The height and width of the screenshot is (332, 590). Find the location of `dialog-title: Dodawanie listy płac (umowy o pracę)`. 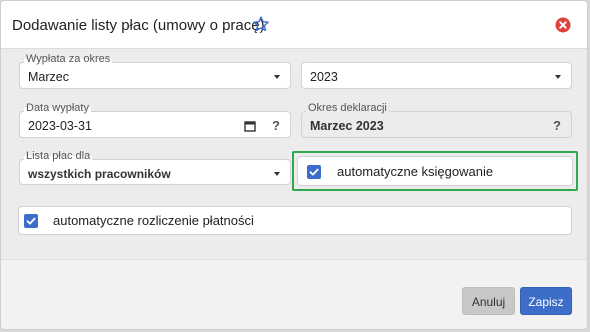

dialog-title: Dodawanie listy płac (umowy o pracę) is located at coordinates (138, 25).